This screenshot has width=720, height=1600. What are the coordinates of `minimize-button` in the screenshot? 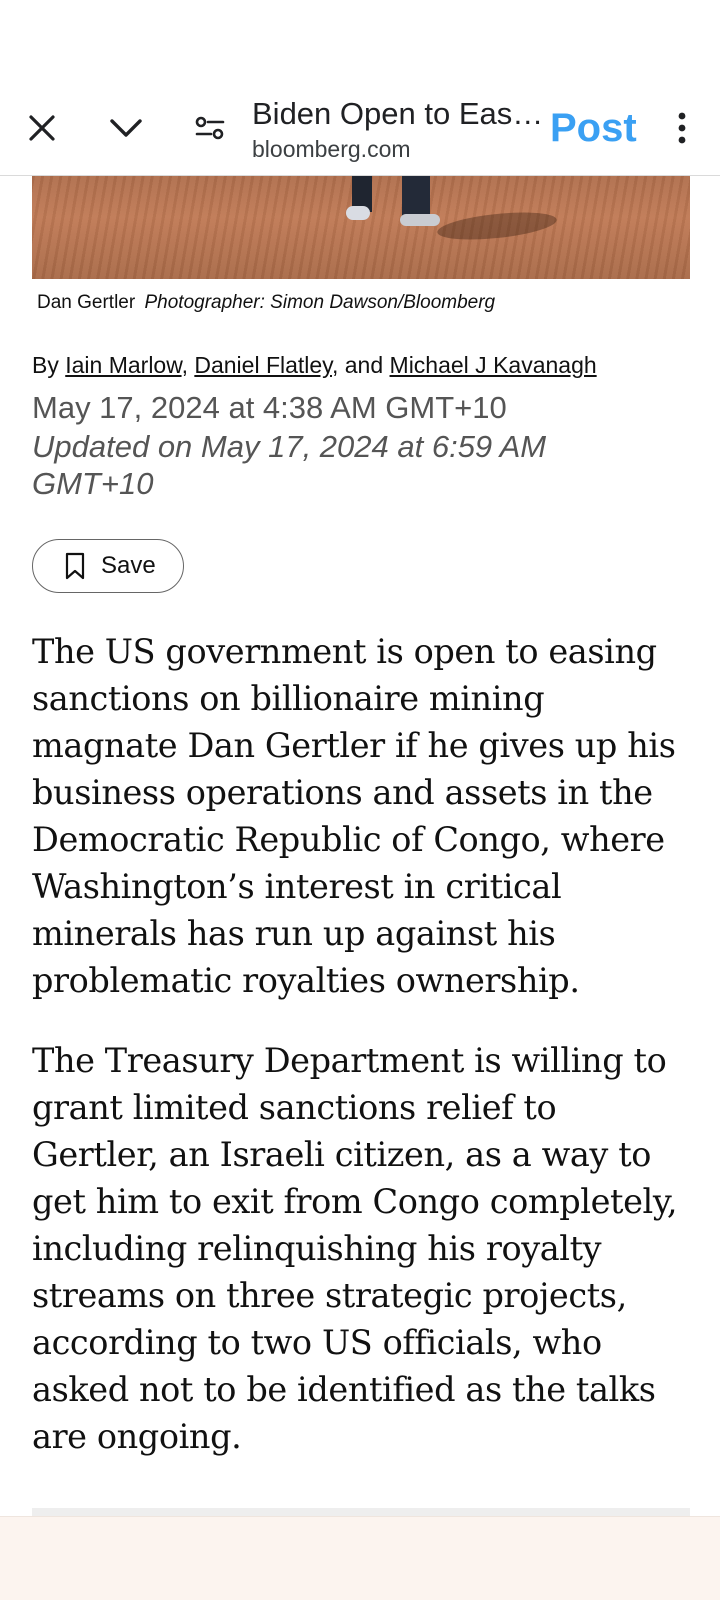 It's located at (126, 128).